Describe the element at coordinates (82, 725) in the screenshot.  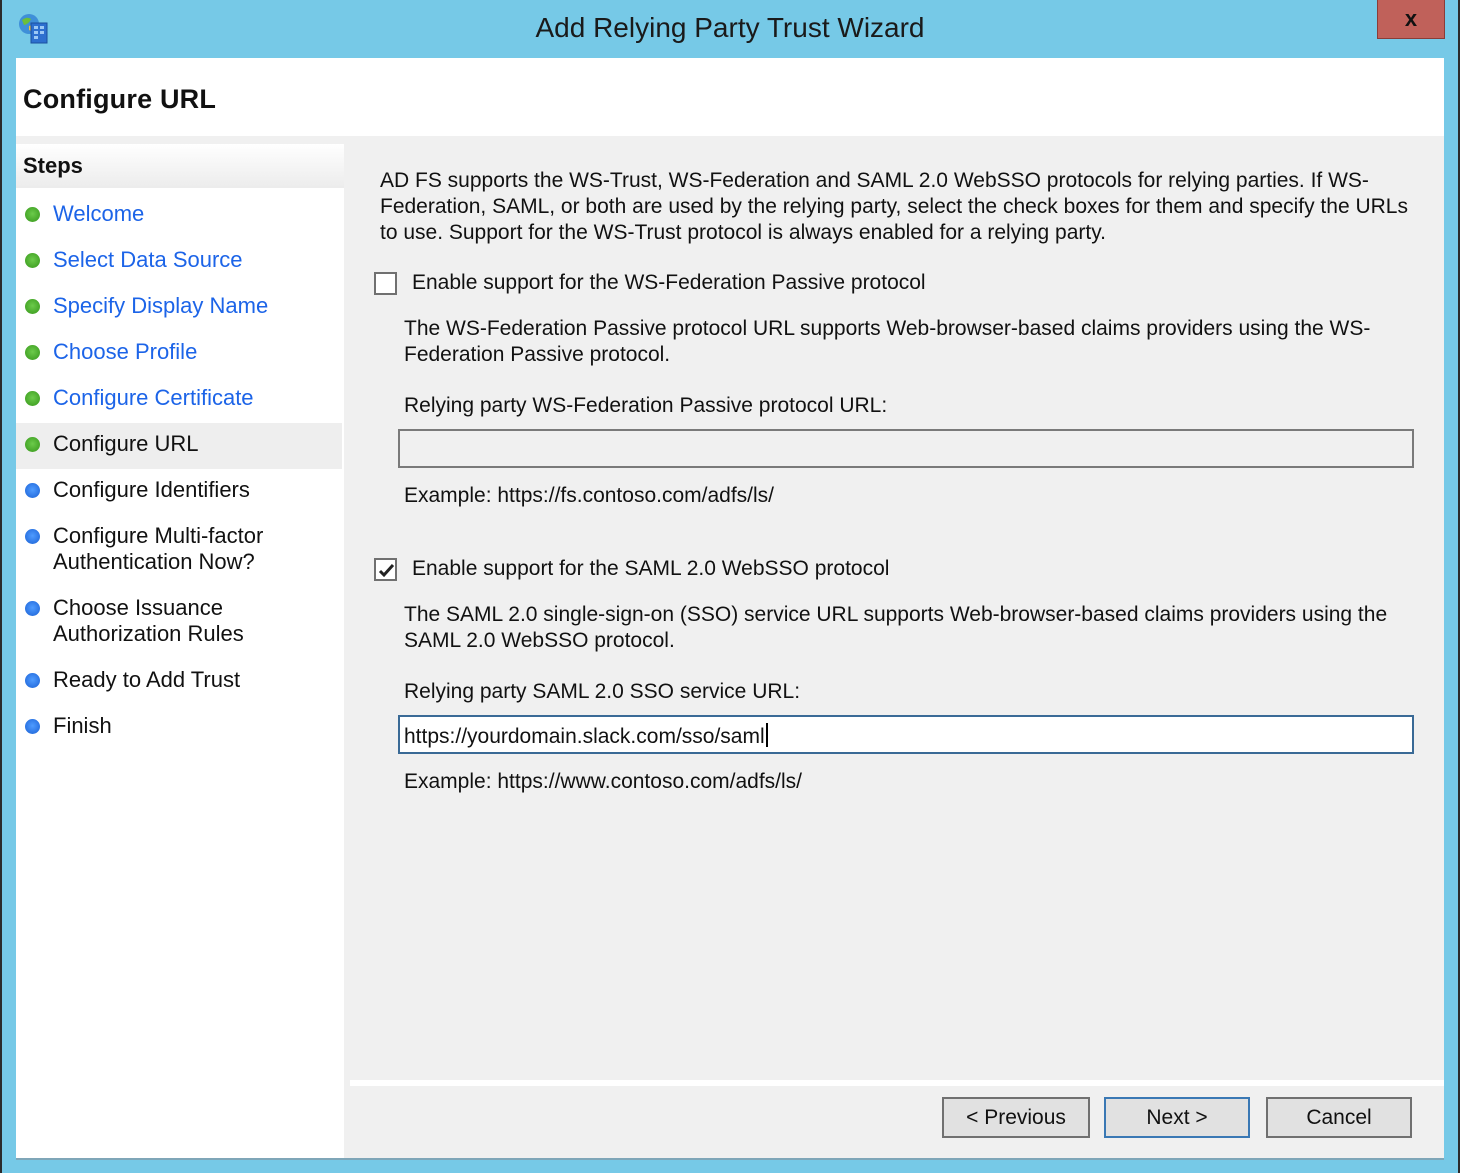
I see `step-label: Finish` at that location.